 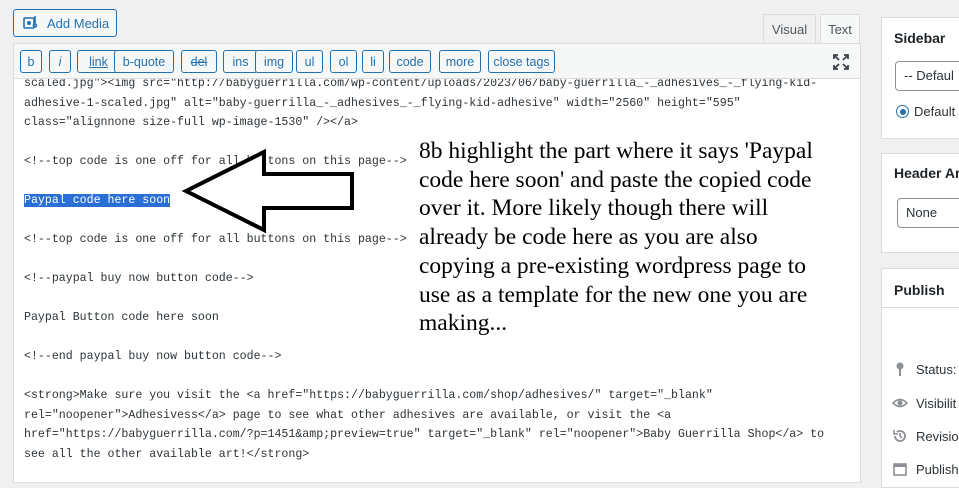 I want to click on status-row: Status:, so click(x=924, y=369).